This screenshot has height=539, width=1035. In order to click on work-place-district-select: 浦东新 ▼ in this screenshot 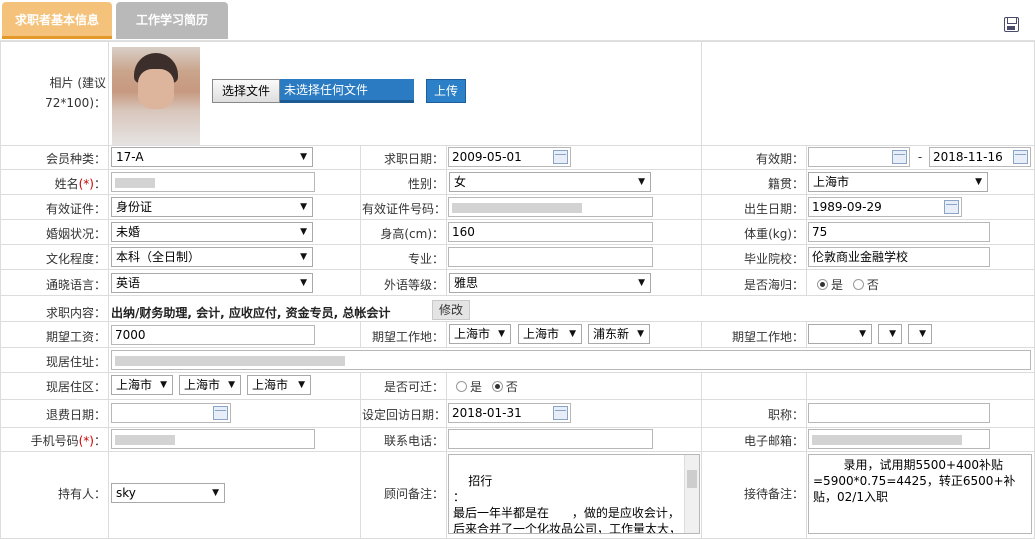, I will do `click(619, 334)`.